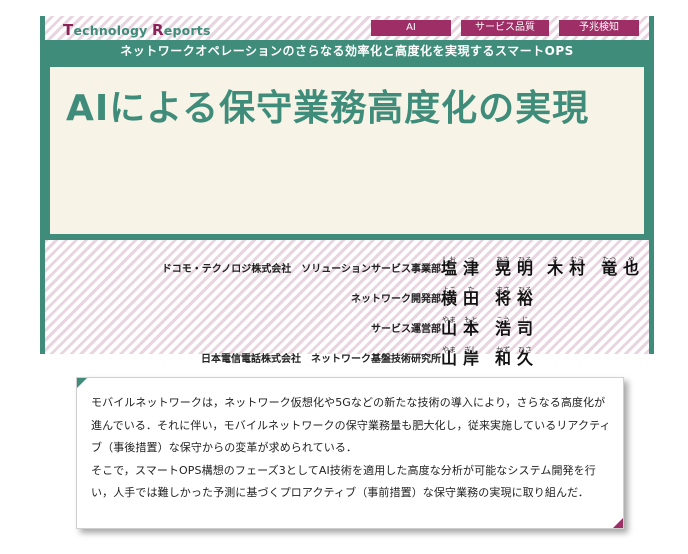  Describe the element at coordinates (347, 32) in the screenshot. I see `top-bar: Technology Reports AI サービス品質監視 予兆検知` at that location.